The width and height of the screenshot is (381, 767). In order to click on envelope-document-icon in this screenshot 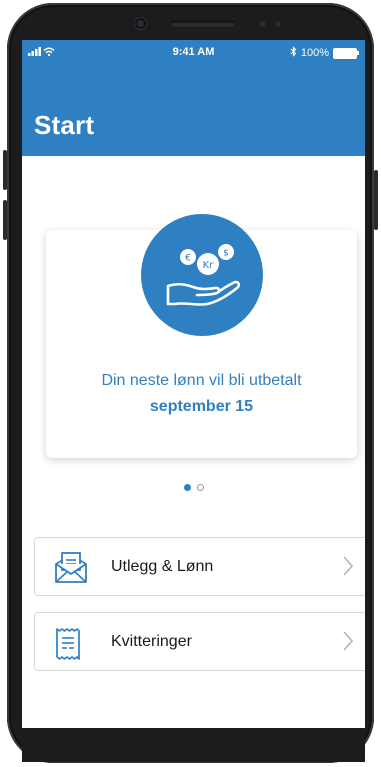, I will do `click(71, 570)`.